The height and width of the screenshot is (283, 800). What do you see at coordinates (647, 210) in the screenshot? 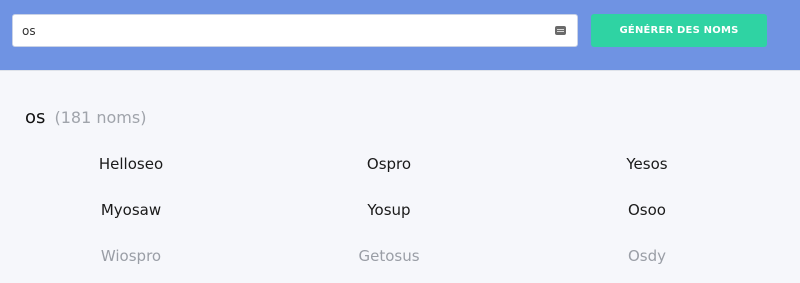
I see `name-item: Osoo` at bounding box center [647, 210].